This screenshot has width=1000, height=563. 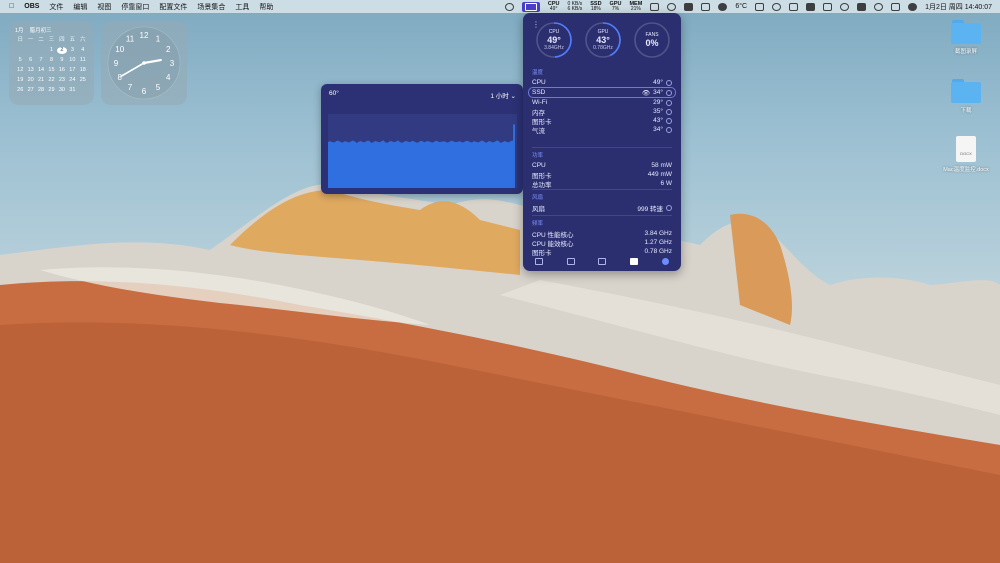 What do you see at coordinates (20, 90) in the screenshot?
I see `calendar-day: 26` at bounding box center [20, 90].